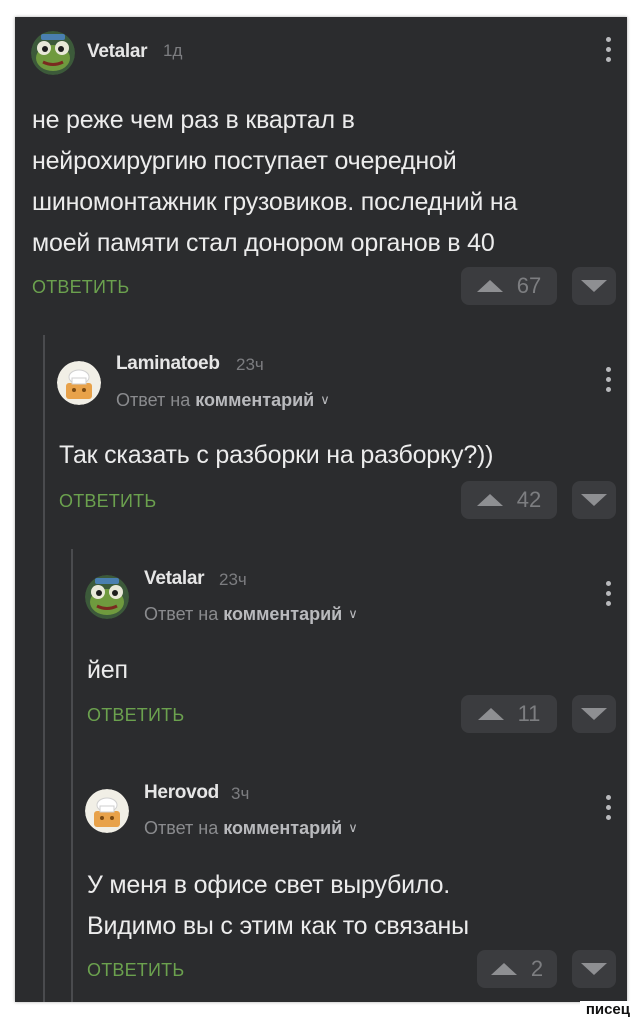  What do you see at coordinates (509, 286) in the screenshot?
I see `upvote-button: 67` at bounding box center [509, 286].